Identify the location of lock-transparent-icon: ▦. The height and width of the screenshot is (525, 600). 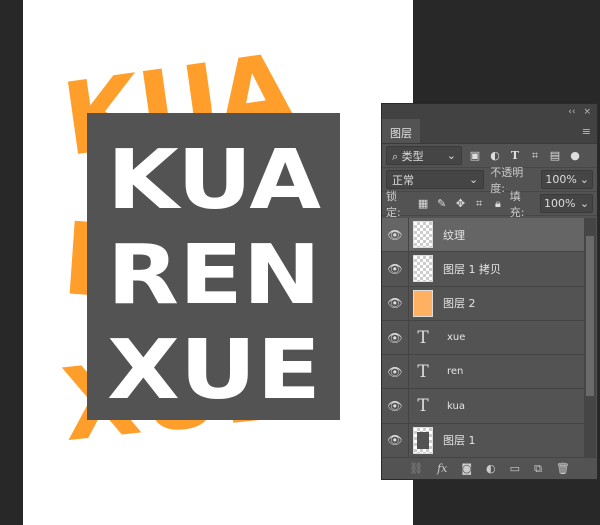
(423, 203).